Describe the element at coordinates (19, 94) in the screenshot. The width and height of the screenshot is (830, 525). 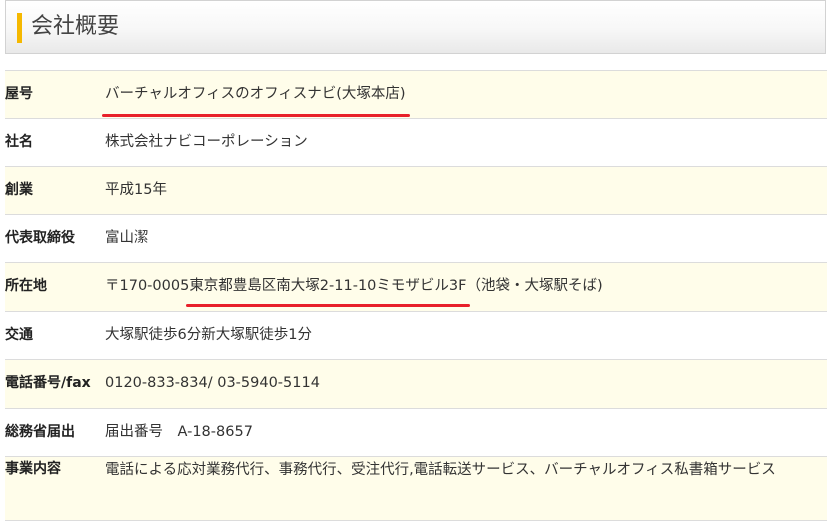
I see `row-label: 屋号` at that location.